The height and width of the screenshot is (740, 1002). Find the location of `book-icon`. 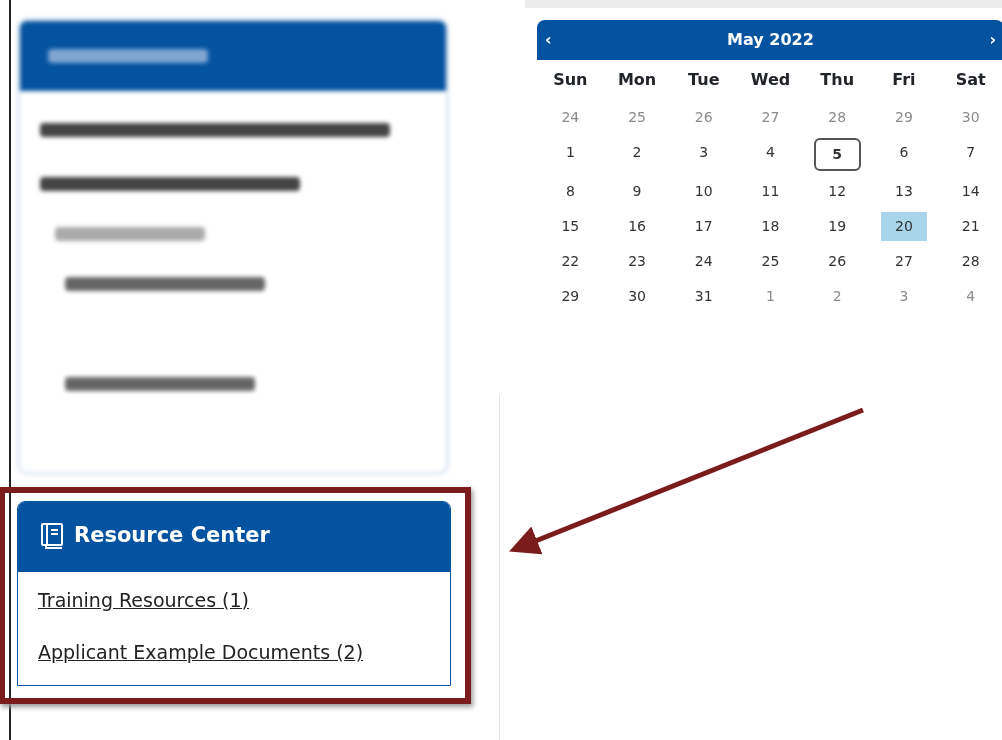

book-icon is located at coordinates (52, 535).